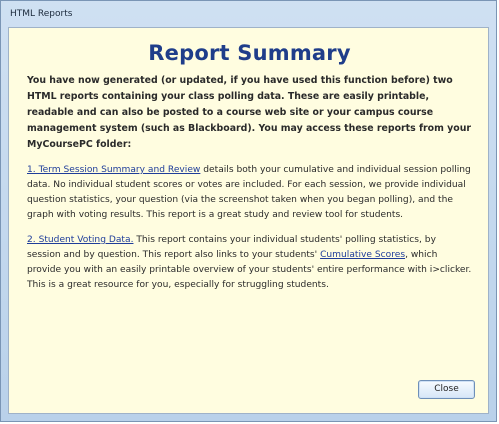 This screenshot has width=499, height=424. What do you see at coordinates (248, 14) in the screenshot?
I see `window-titlebar: HTML Reports` at bounding box center [248, 14].